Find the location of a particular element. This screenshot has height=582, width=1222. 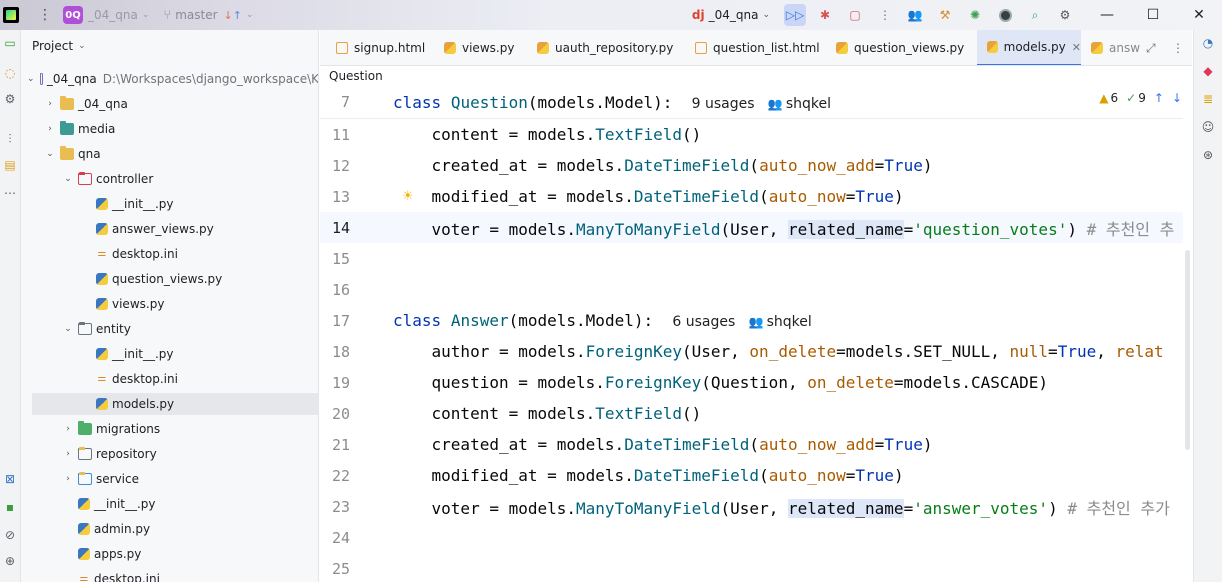

commit-icon: ◌ is located at coordinates (10, 73).